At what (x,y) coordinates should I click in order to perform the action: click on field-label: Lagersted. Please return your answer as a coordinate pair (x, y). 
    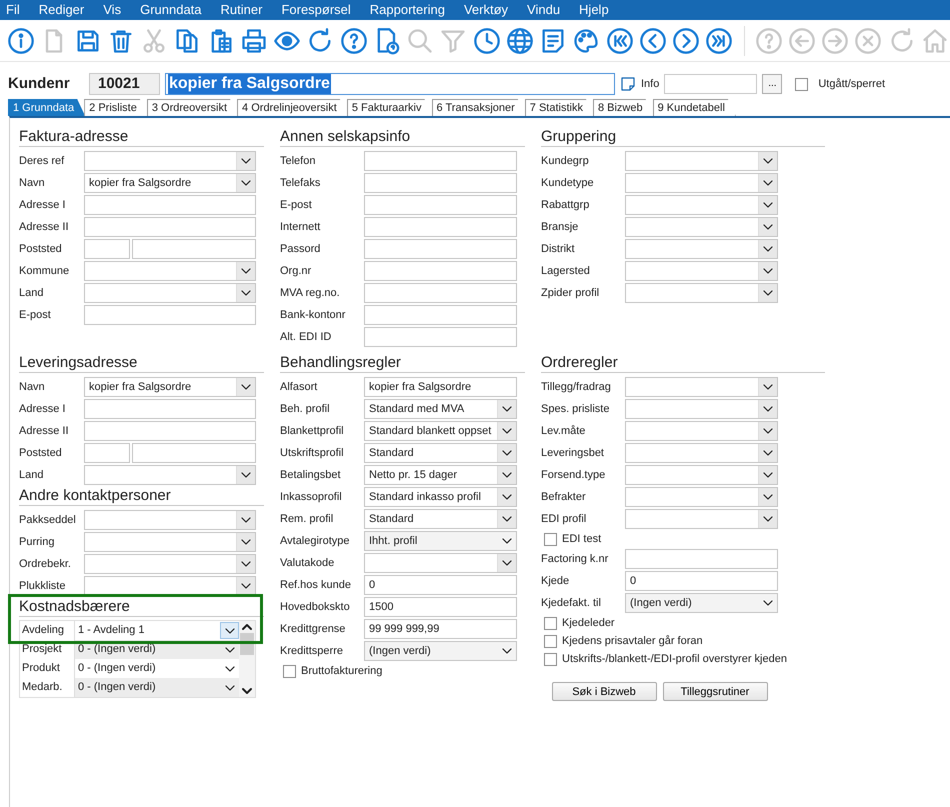
    Looking at the image, I should click on (566, 271).